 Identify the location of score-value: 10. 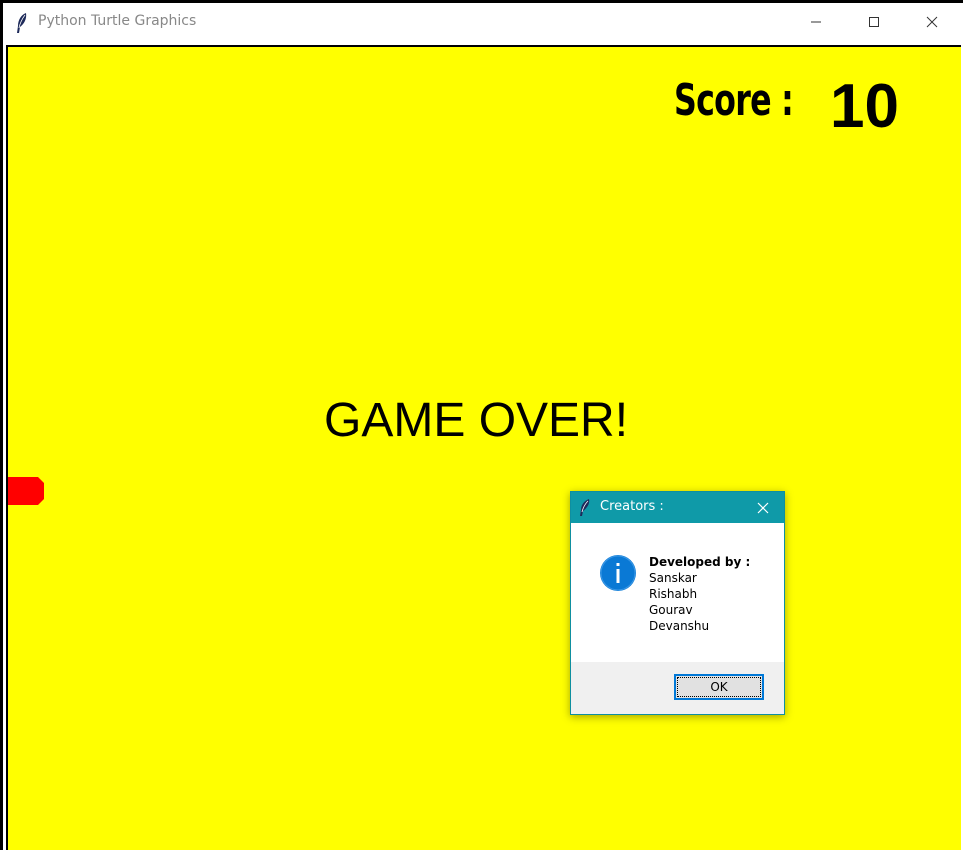
(864, 106).